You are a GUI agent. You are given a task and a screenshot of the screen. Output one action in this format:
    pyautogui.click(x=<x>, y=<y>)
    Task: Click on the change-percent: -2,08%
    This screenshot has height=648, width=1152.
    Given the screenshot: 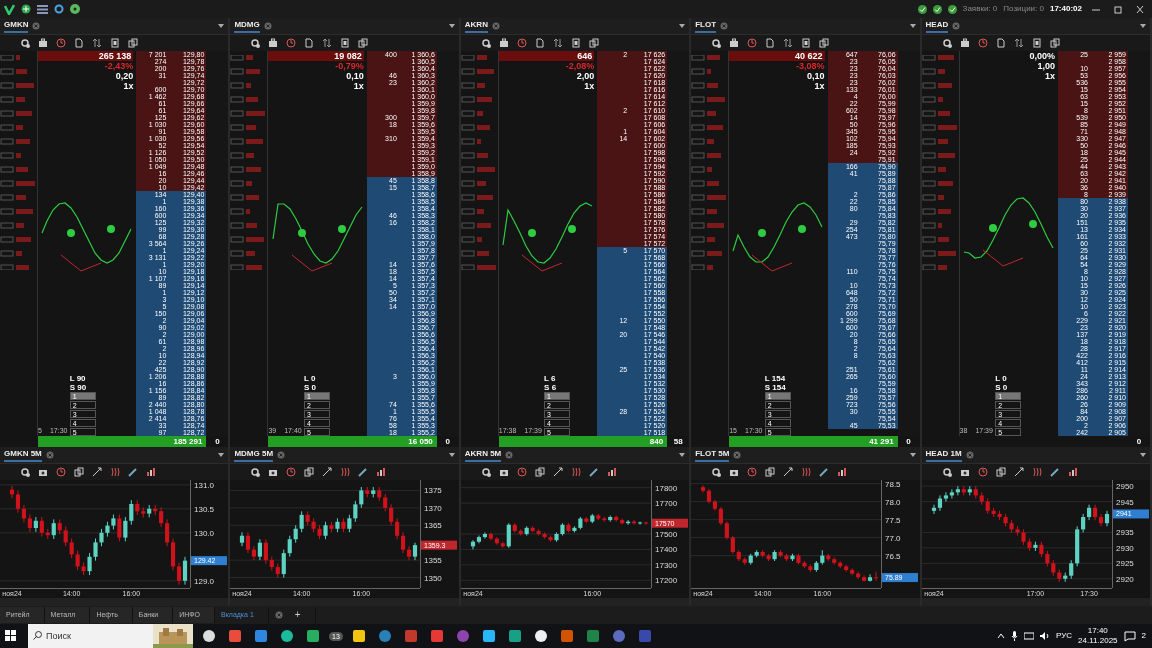 What is the action you would take?
    pyautogui.click(x=580, y=66)
    